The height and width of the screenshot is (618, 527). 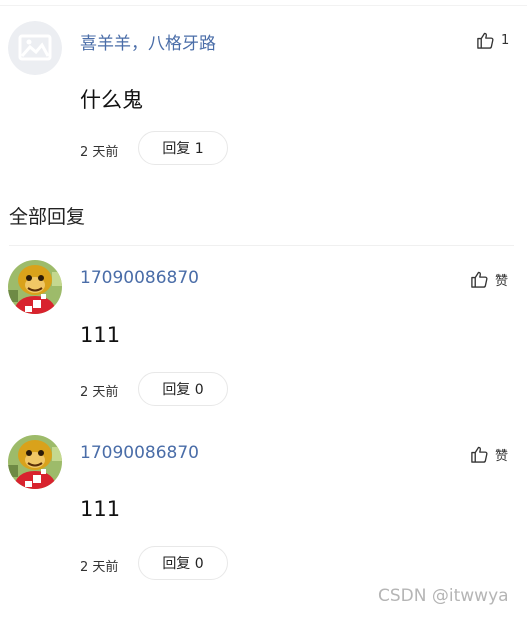 I want to click on image-placeholder-icon, so click(x=35, y=48).